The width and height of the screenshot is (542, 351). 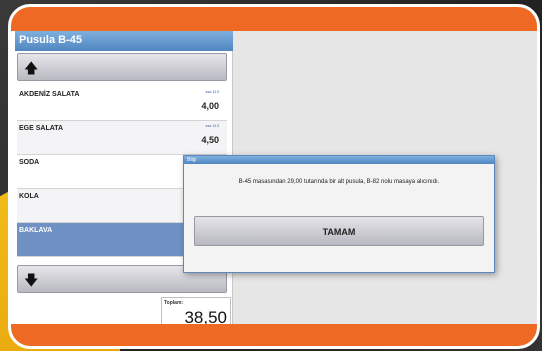 I want to click on total-label: Toplam:, so click(x=174, y=303).